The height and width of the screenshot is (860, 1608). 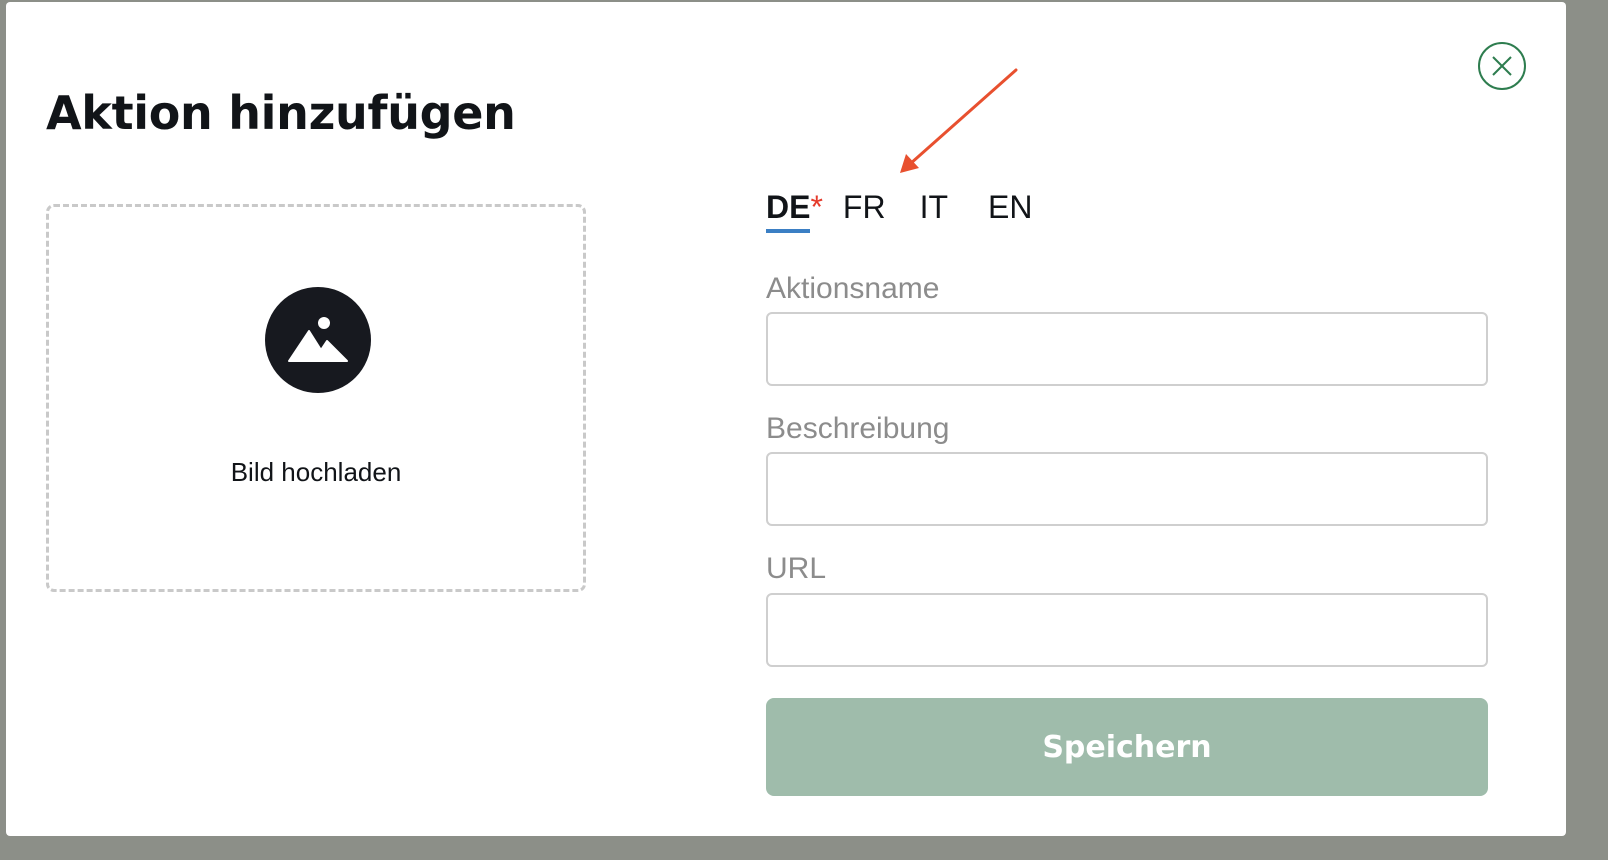 What do you see at coordinates (1010, 207) in the screenshot?
I see `tab-en-label: EN` at bounding box center [1010, 207].